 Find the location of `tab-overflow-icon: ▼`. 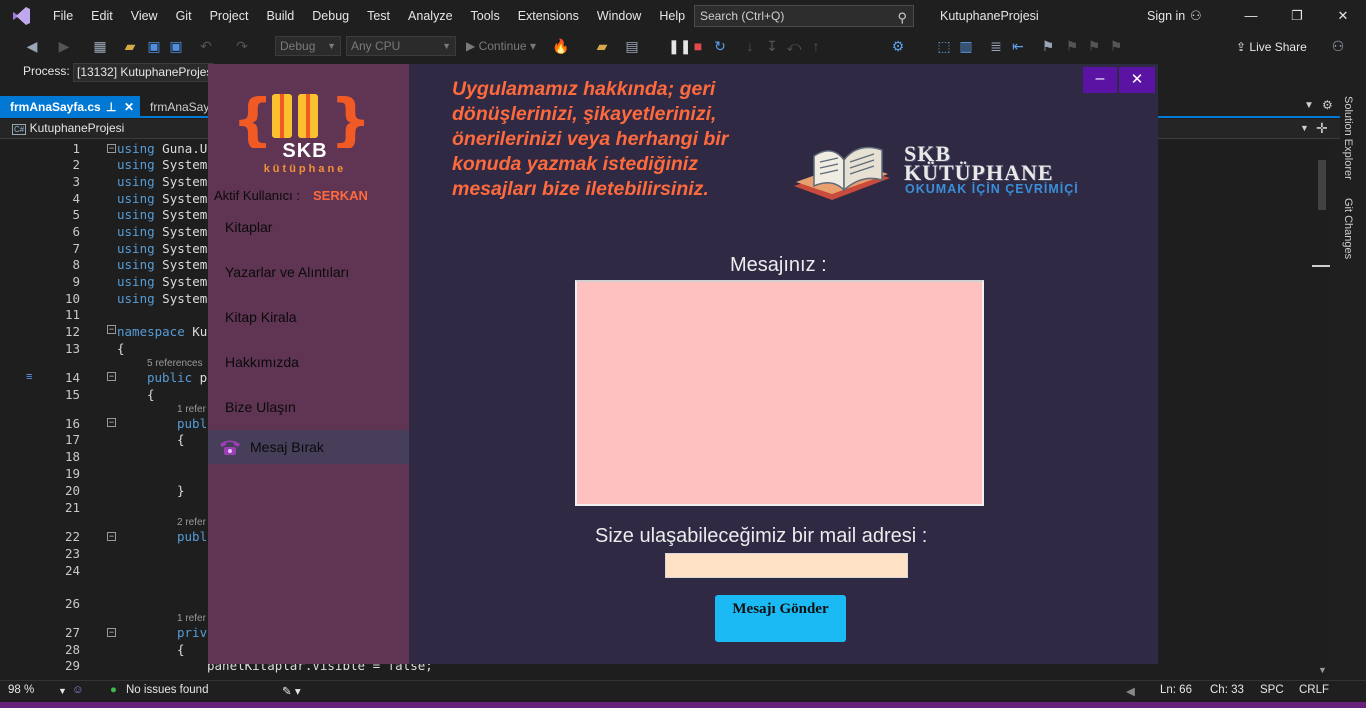

tab-overflow-icon: ▼ is located at coordinates (1309, 105).